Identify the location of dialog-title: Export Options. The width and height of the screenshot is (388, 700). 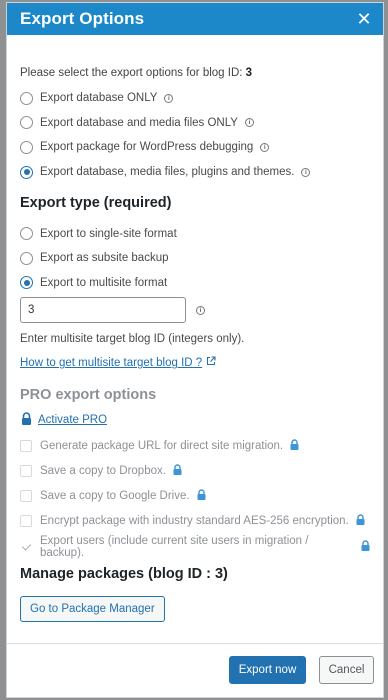
(82, 18).